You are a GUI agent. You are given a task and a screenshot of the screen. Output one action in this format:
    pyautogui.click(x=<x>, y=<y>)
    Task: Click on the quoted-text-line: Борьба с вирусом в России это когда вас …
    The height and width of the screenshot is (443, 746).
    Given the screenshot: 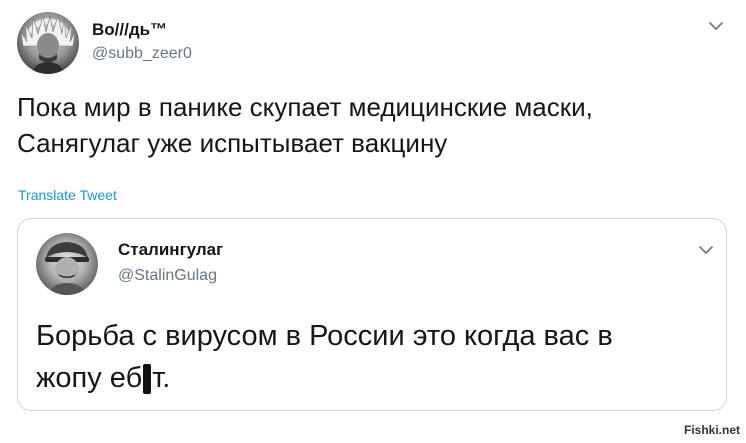 What is the action you would take?
    pyautogui.click(x=324, y=336)
    